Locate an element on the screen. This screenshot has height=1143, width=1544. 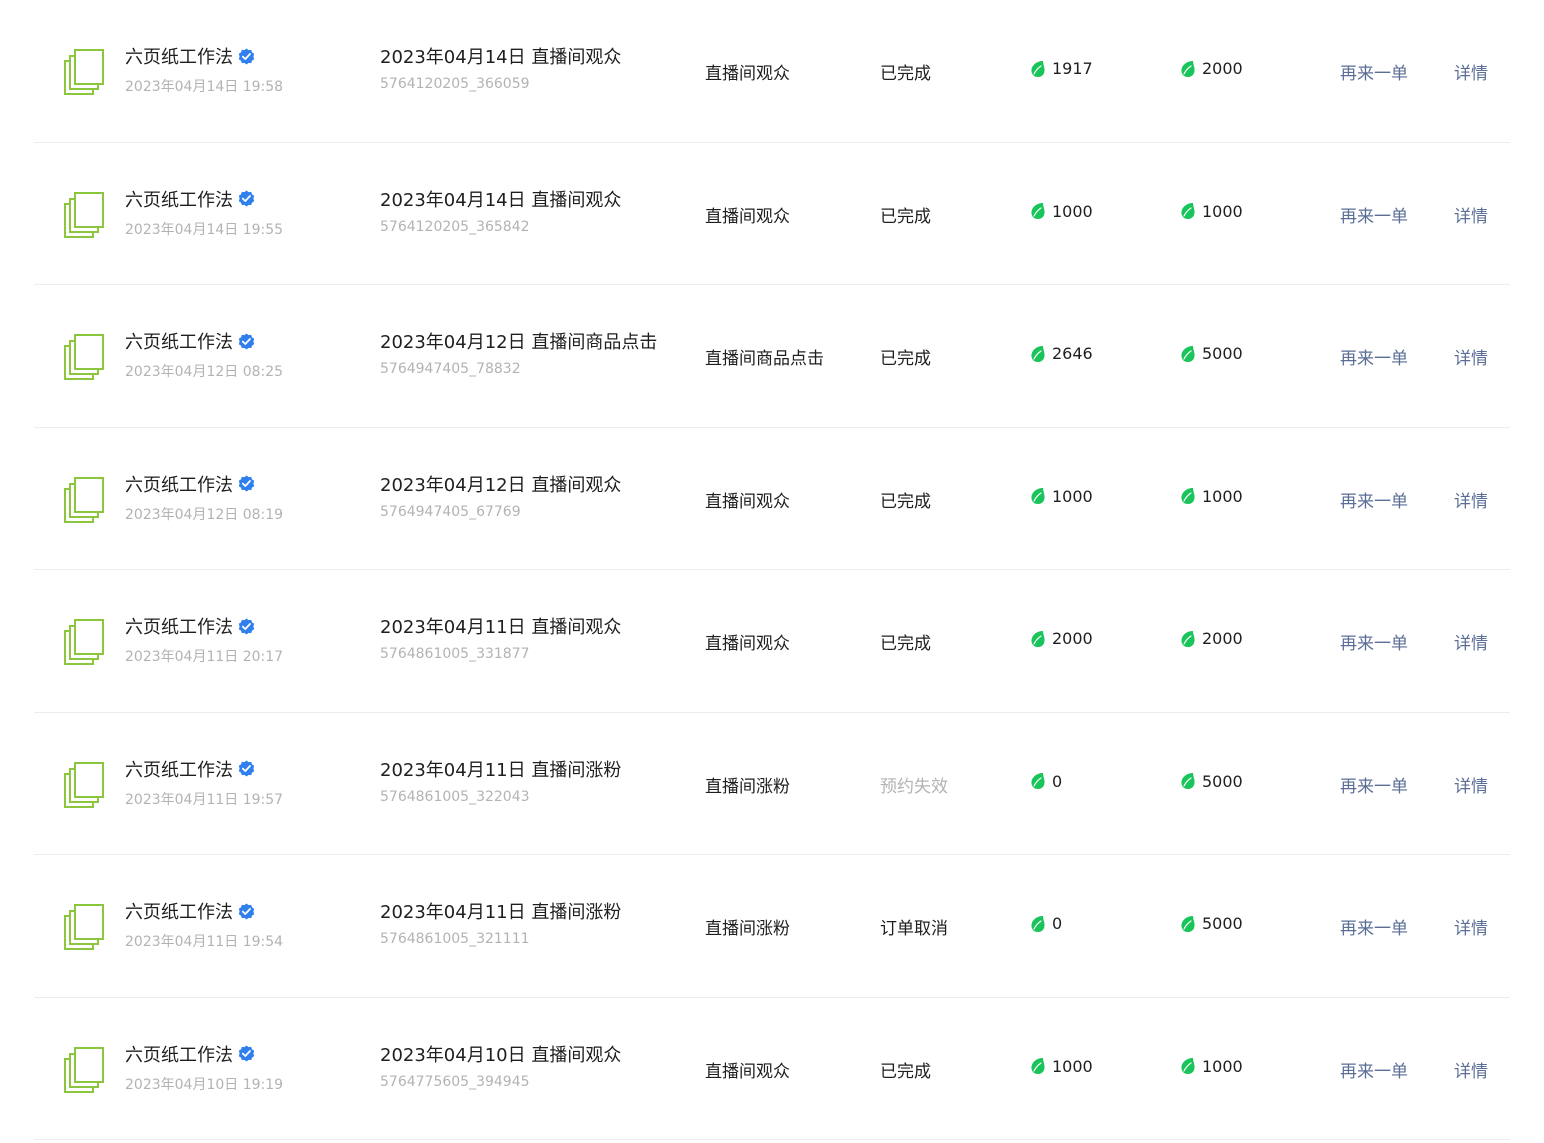
delivered-quantity: 0 is located at coordinates (1046, 781).